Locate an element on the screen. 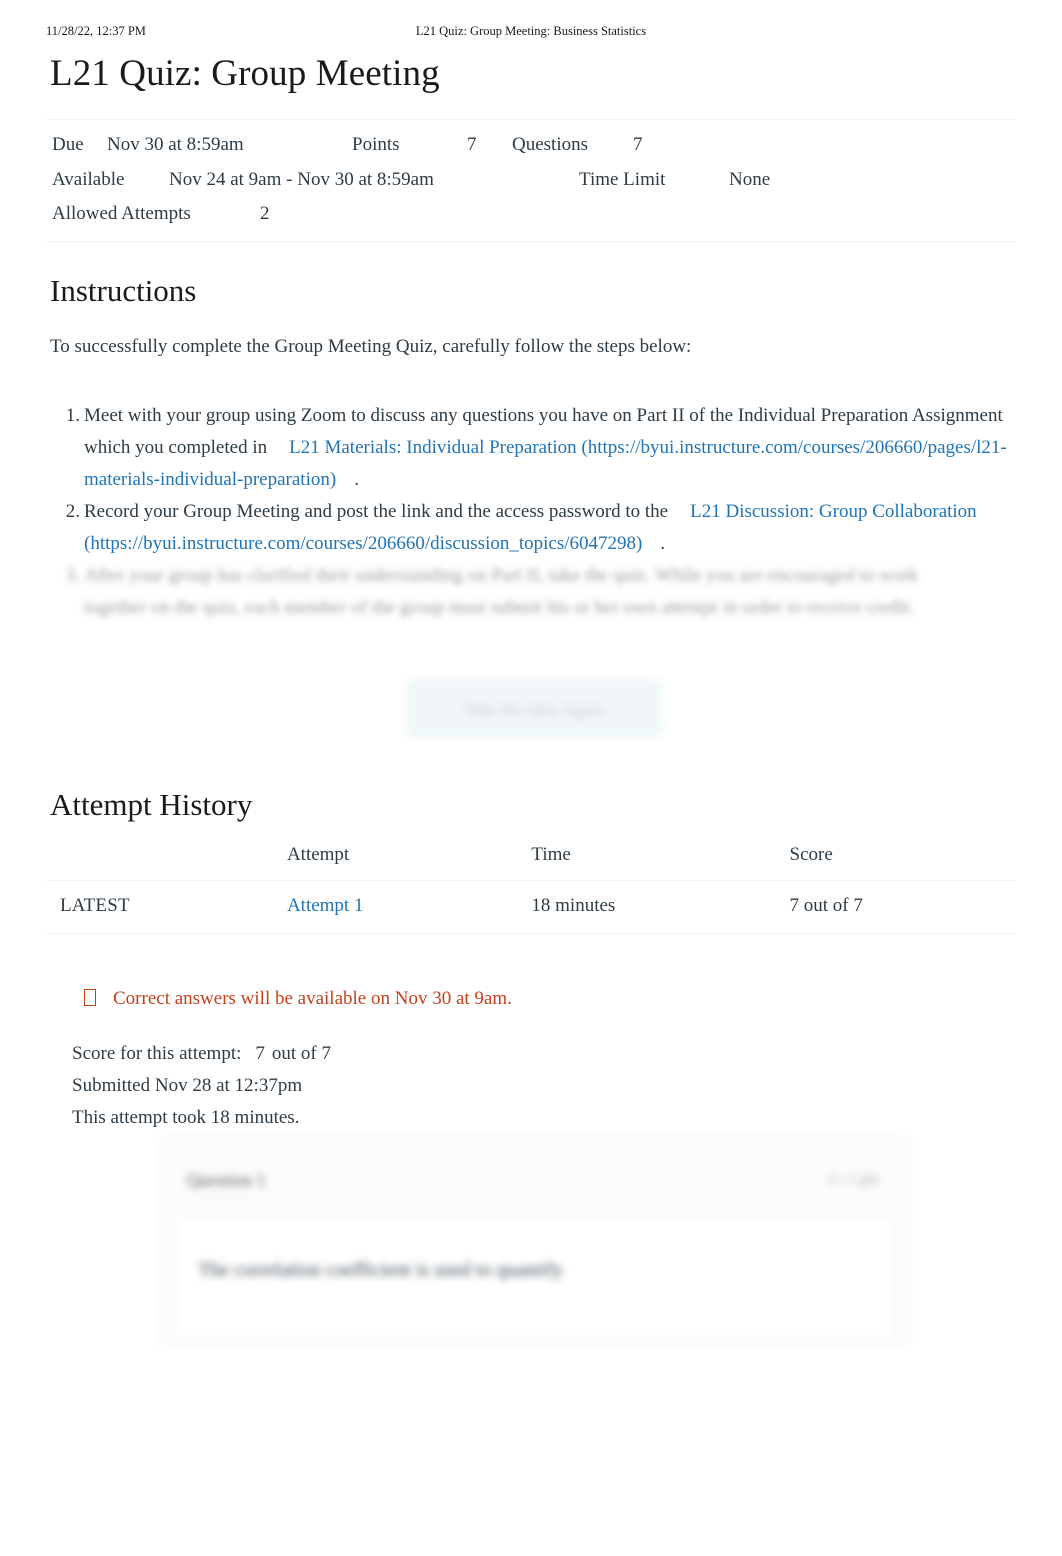 This screenshot has height=1556, width=1062. divider-below-meta is located at coordinates (531, 241).